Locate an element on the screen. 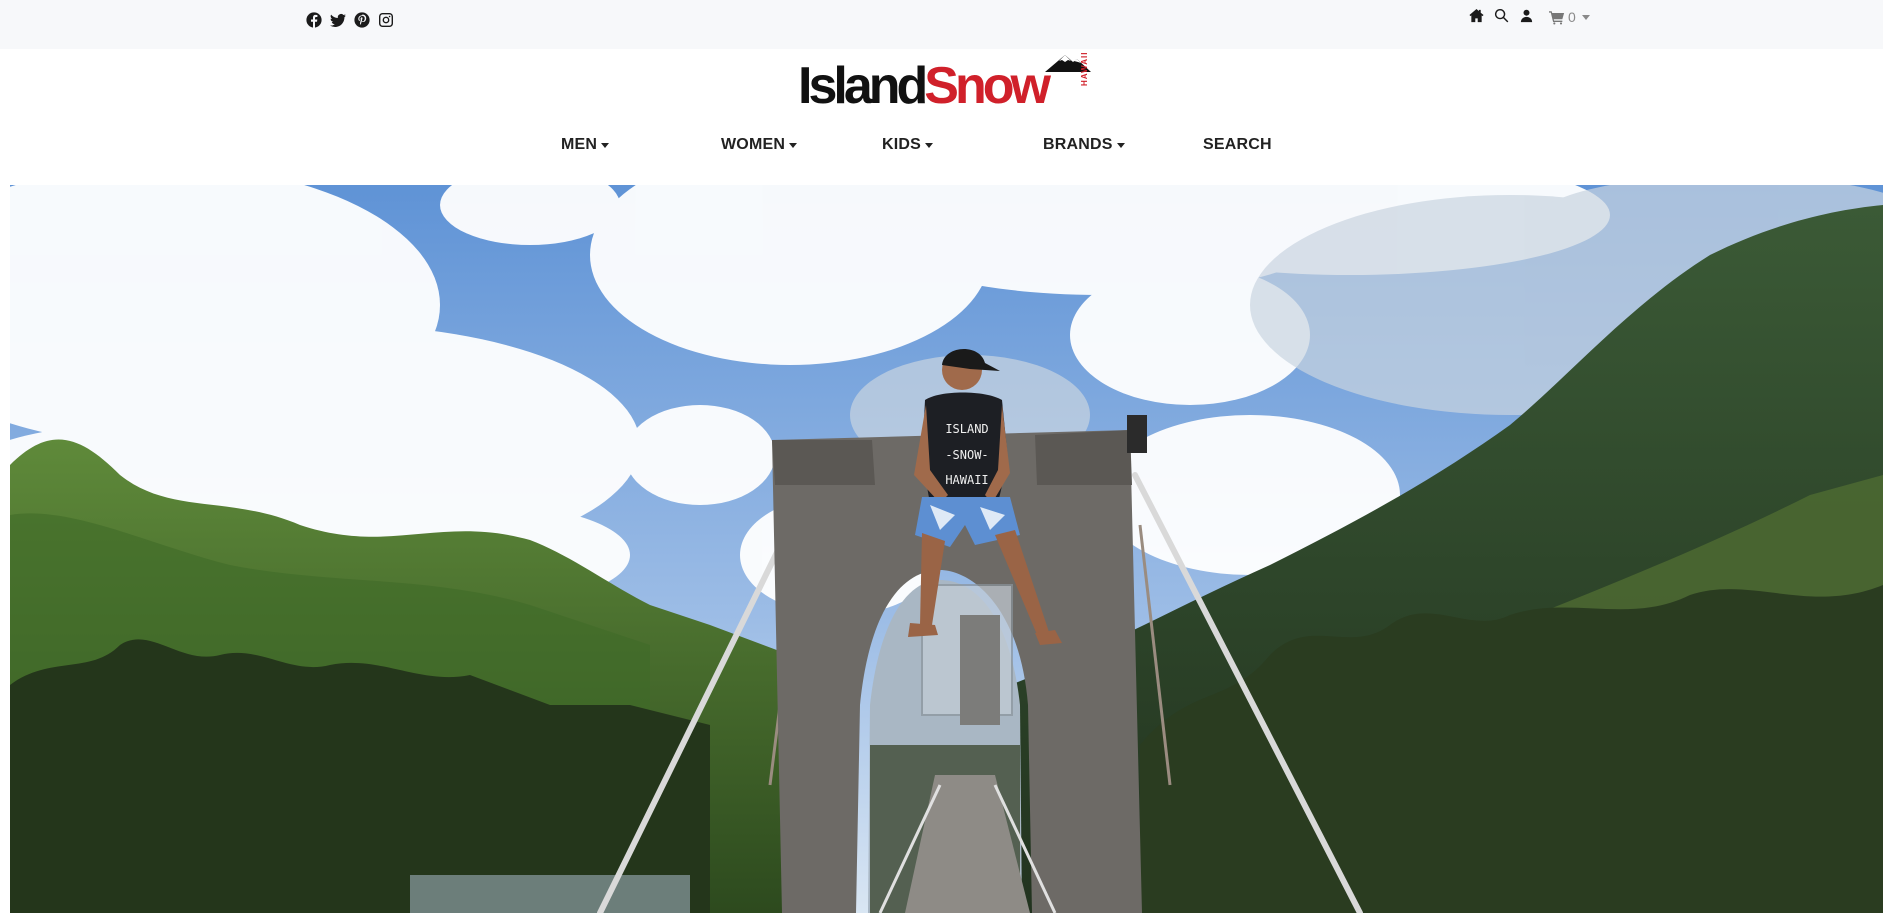 This screenshot has height=913, width=1883. nav-item-search: SEARCH is located at coordinates (1237, 145).